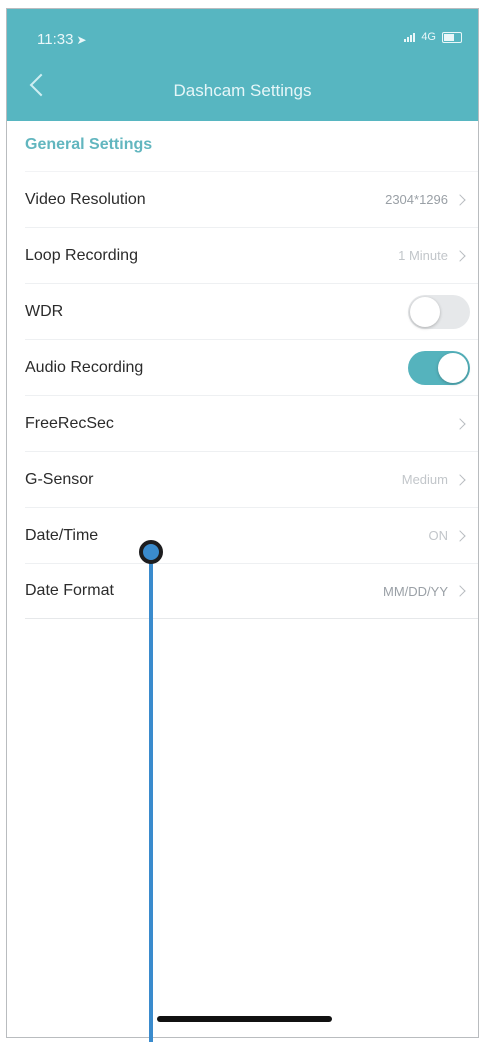 Image resolution: width=483 pixels, height=1044 pixels. Describe the element at coordinates (251, 199) in the screenshot. I see `setting-video-resolution: Video Resolution 2304*1296` at that location.